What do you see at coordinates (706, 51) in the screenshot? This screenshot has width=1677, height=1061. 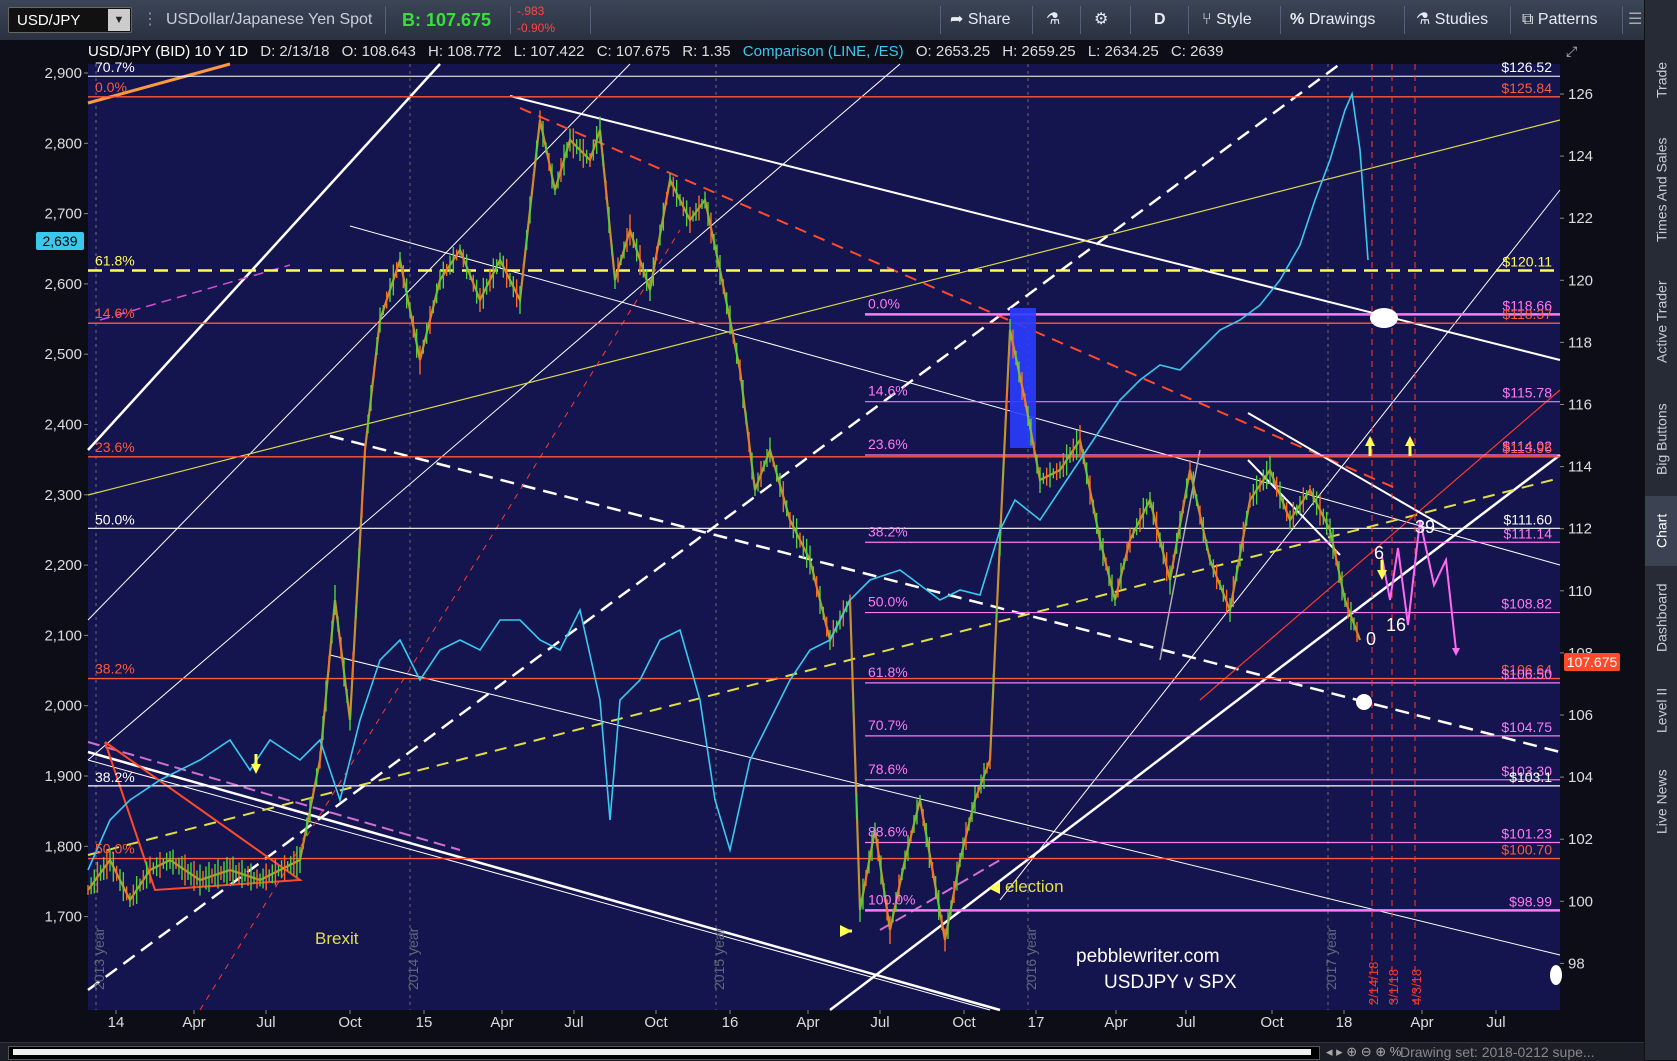 I see `bar-range: R: 1.35` at bounding box center [706, 51].